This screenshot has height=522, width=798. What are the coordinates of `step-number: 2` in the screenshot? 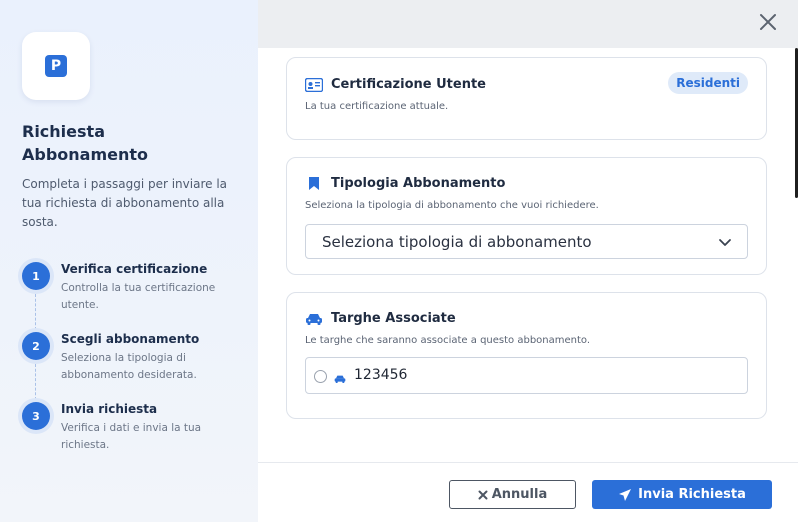 It's located at (36, 346).